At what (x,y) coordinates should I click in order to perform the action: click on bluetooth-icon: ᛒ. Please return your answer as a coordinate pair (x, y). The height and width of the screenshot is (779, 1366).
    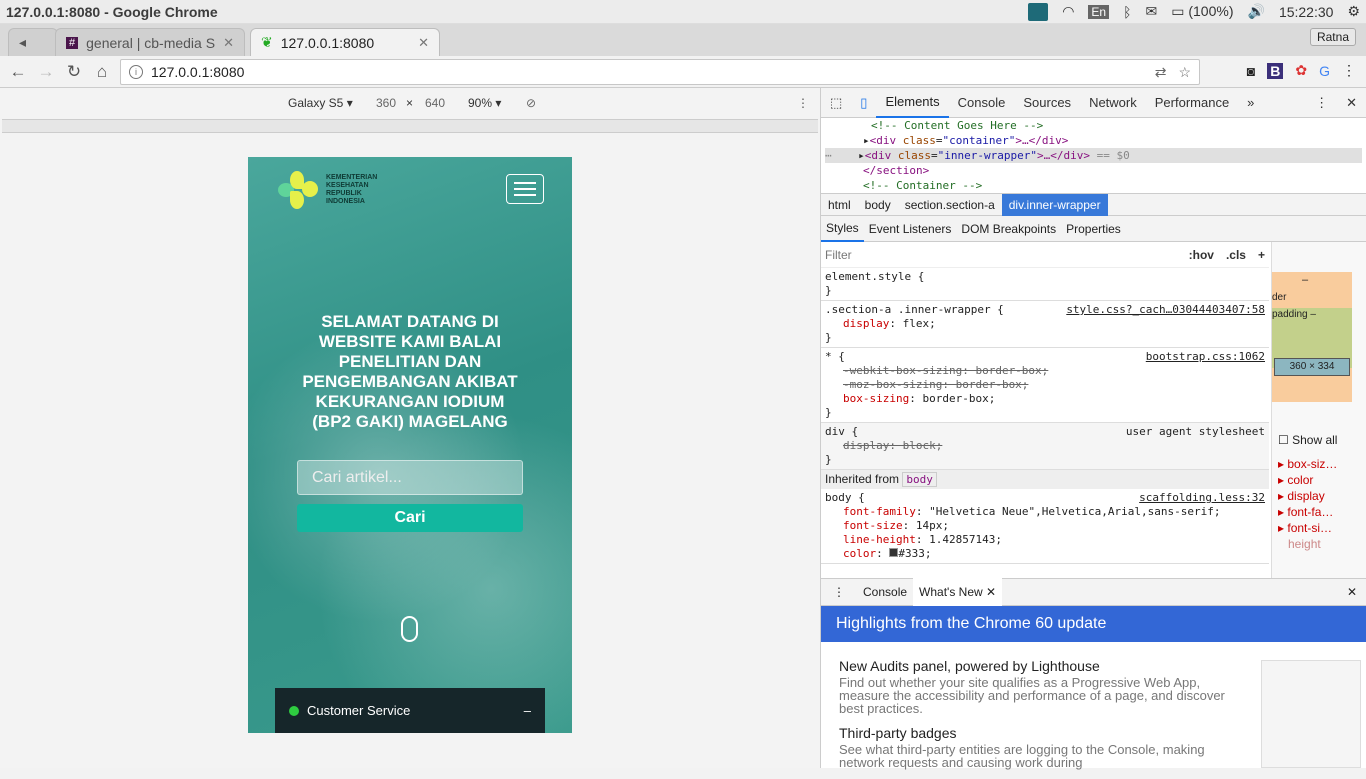
    Looking at the image, I should click on (1127, 12).